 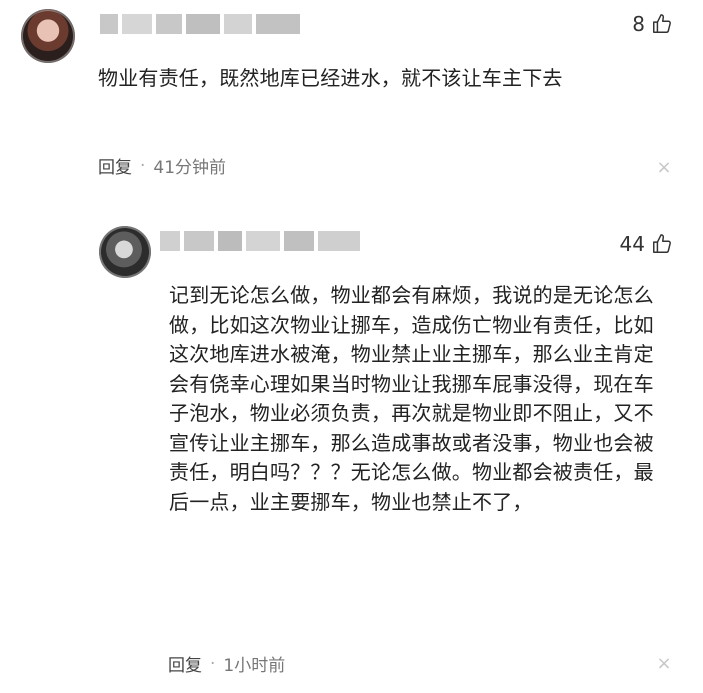 What do you see at coordinates (254, 666) in the screenshot?
I see `timestamp: 1小时前` at bounding box center [254, 666].